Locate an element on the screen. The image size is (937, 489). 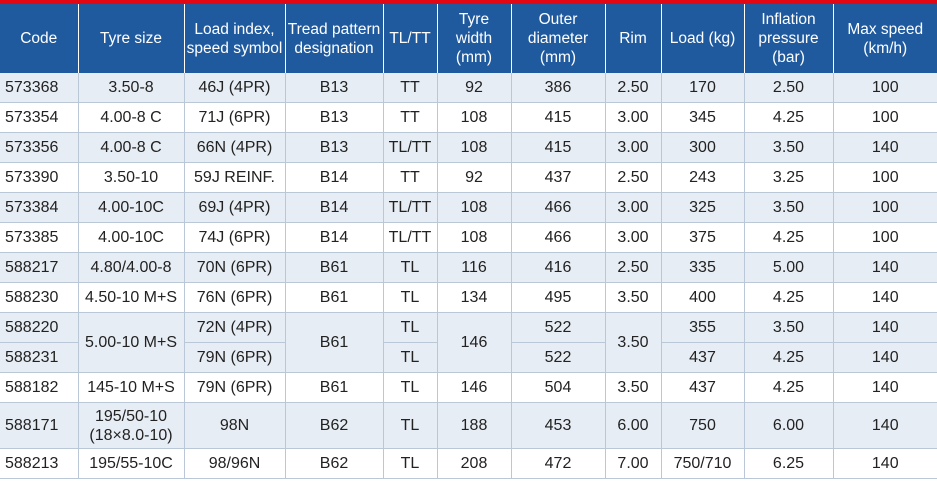
cell-code: 573384 is located at coordinates (39, 207).